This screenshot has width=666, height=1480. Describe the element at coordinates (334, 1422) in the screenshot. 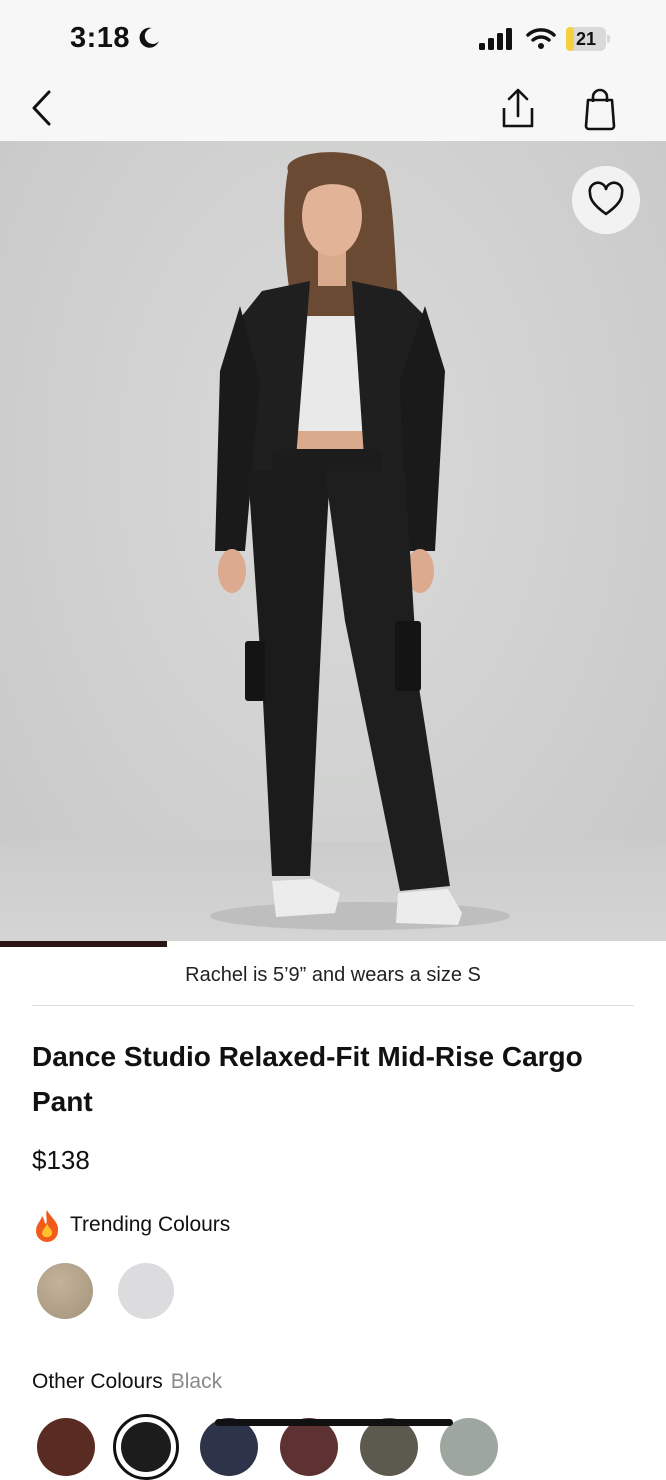

I see `home-indicator` at that location.